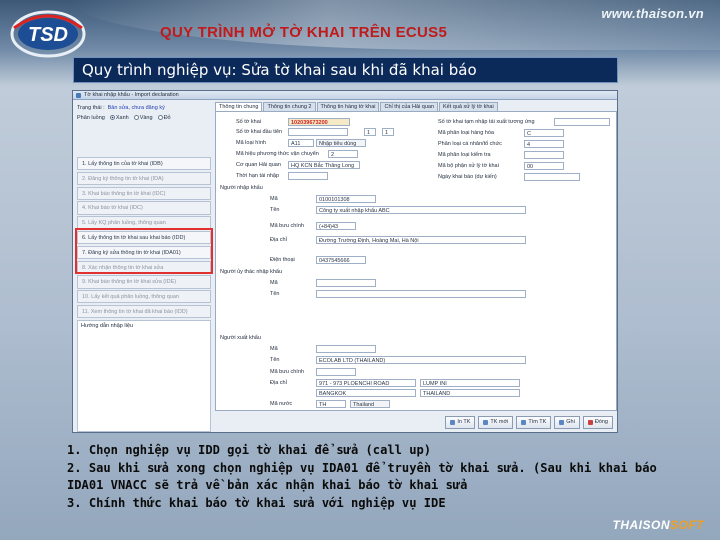 This screenshot has height=540, width=720. I want to click on declare-date-field, so click(552, 177).